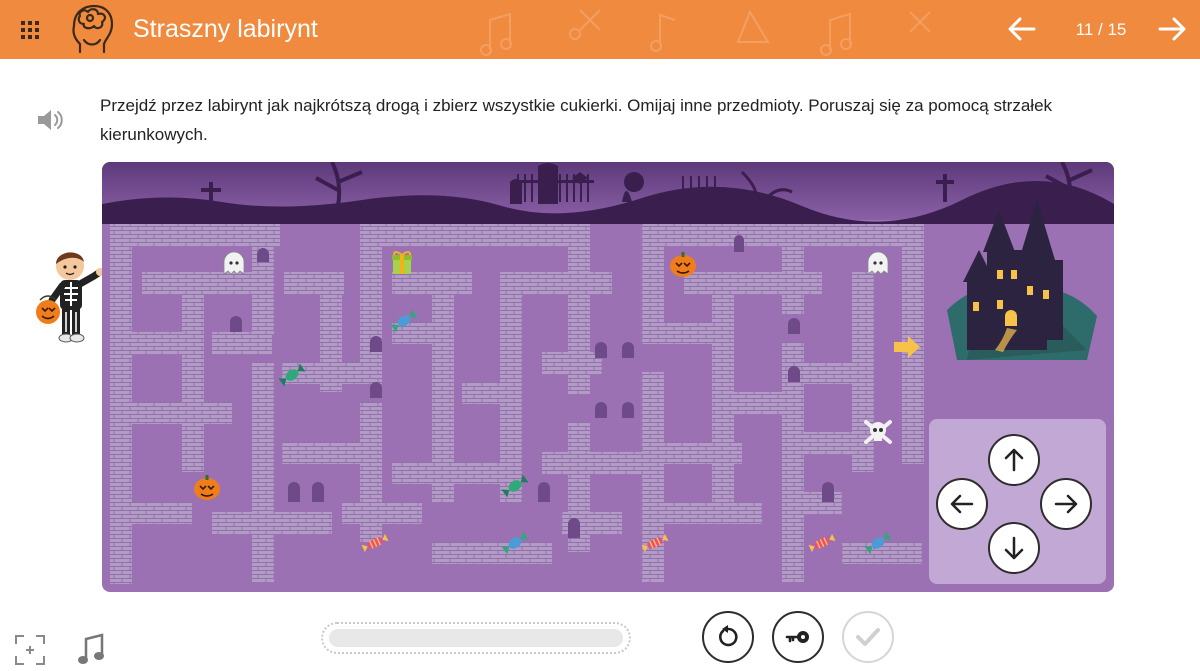 This screenshot has height=671, width=1200. I want to click on progress-track, so click(476, 638).